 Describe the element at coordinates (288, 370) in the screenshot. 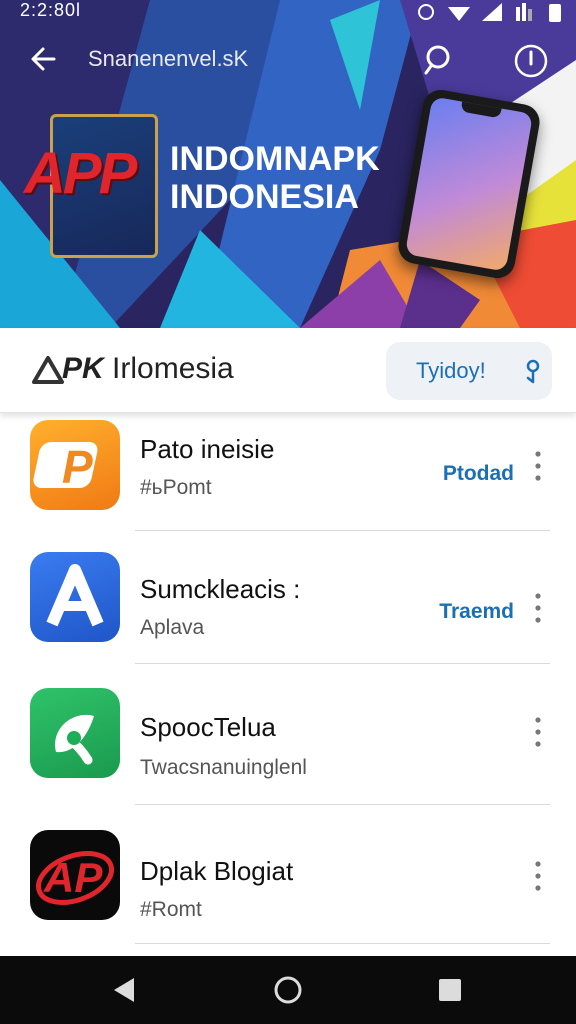

I see `brand-header: PK Irlomesia Tyidoy!` at that location.